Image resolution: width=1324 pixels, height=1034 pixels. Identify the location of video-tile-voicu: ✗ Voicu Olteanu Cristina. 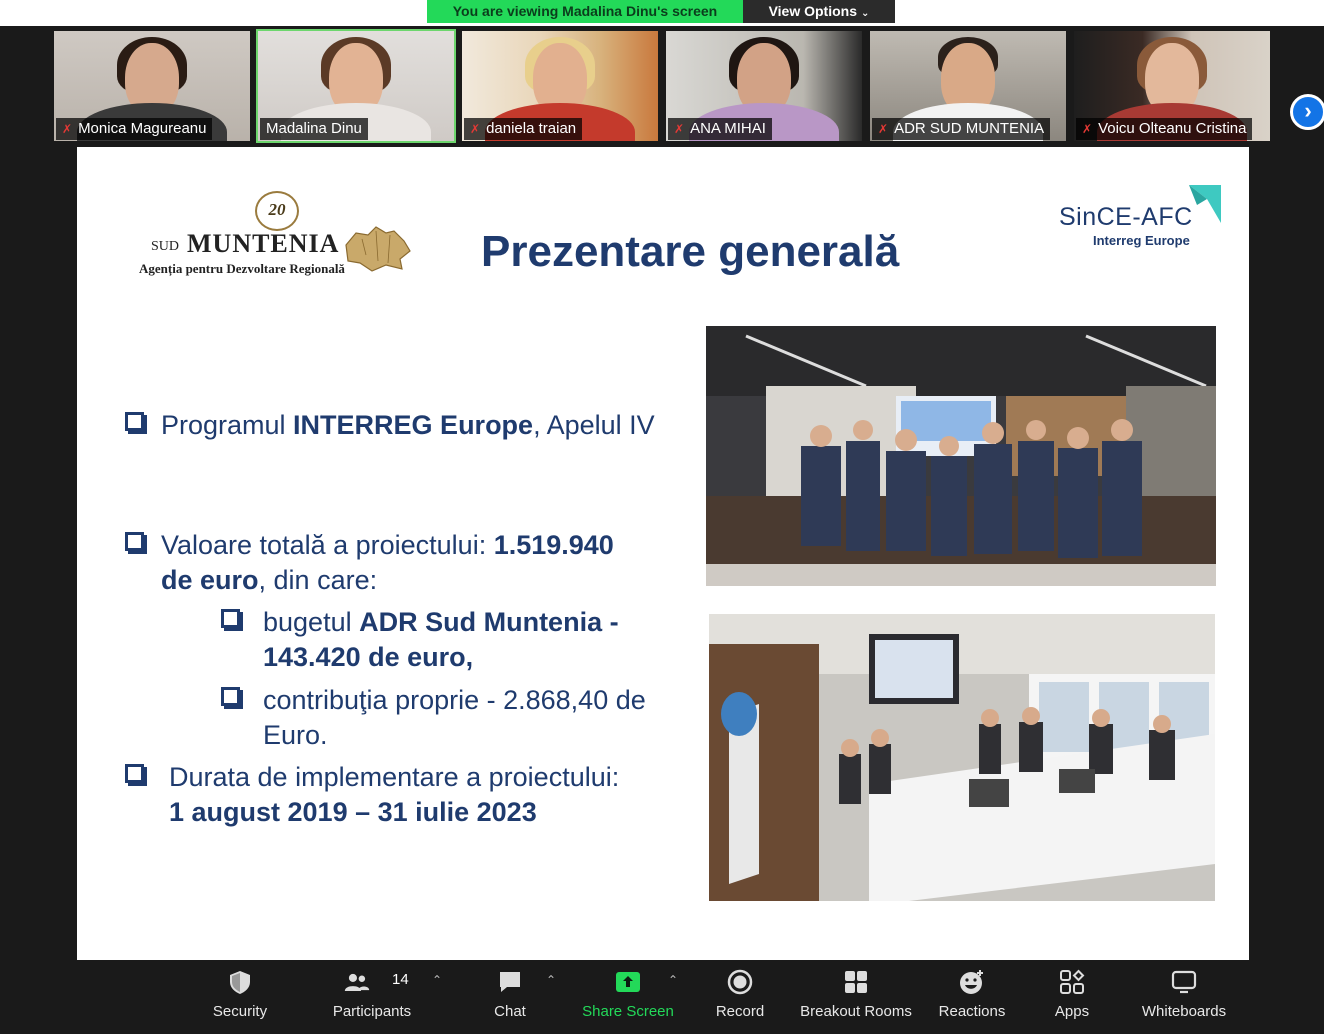
(1172, 86).